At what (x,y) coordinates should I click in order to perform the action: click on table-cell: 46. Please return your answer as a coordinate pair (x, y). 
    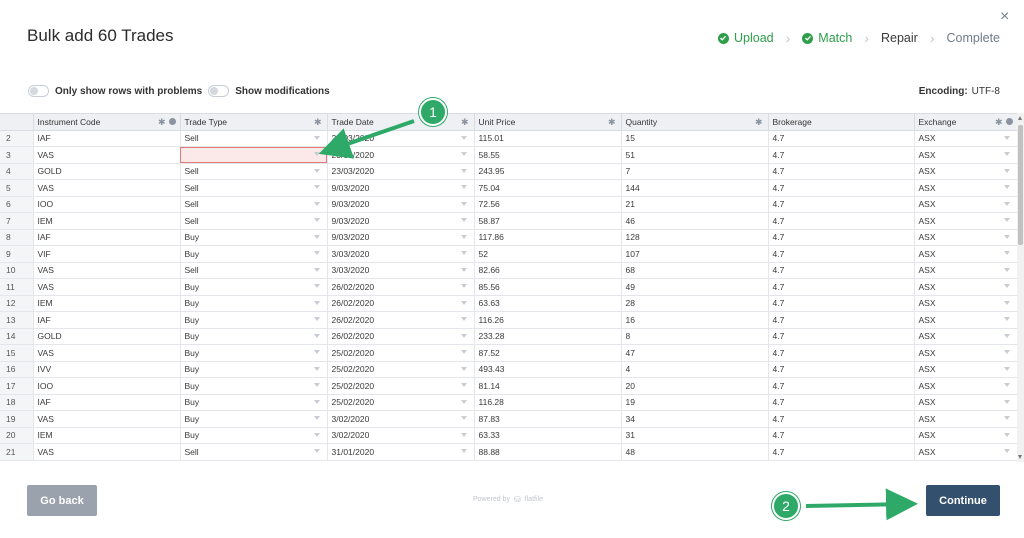
    Looking at the image, I should click on (695, 221).